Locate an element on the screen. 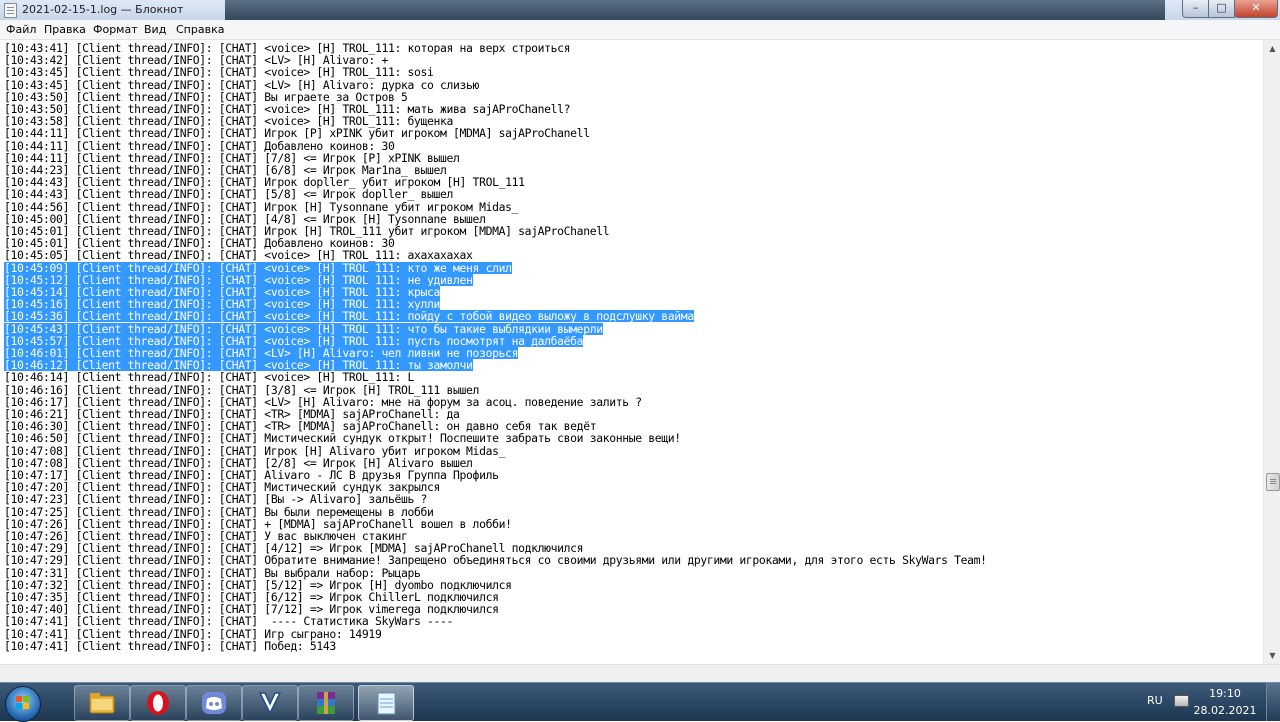  menu-file: Файл is located at coordinates (21, 29).